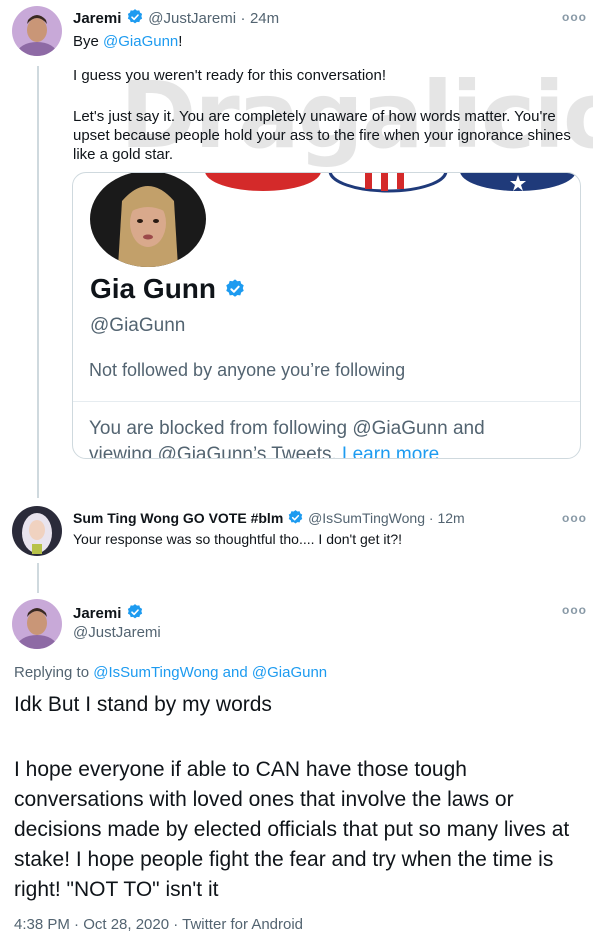 Image resolution: width=593 pixels, height=947 pixels. Describe the element at coordinates (54, 672) in the screenshot. I see `replying-prefix: Replying to` at that location.